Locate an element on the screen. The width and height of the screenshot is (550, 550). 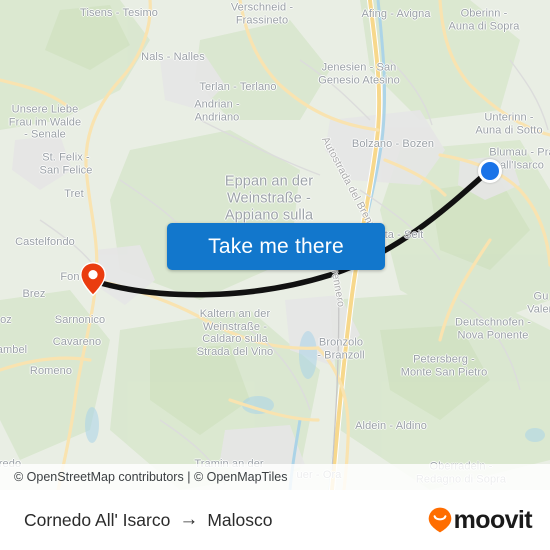
osm-attribution-link: © OpenStreetMap contributors is located at coordinates (99, 477).